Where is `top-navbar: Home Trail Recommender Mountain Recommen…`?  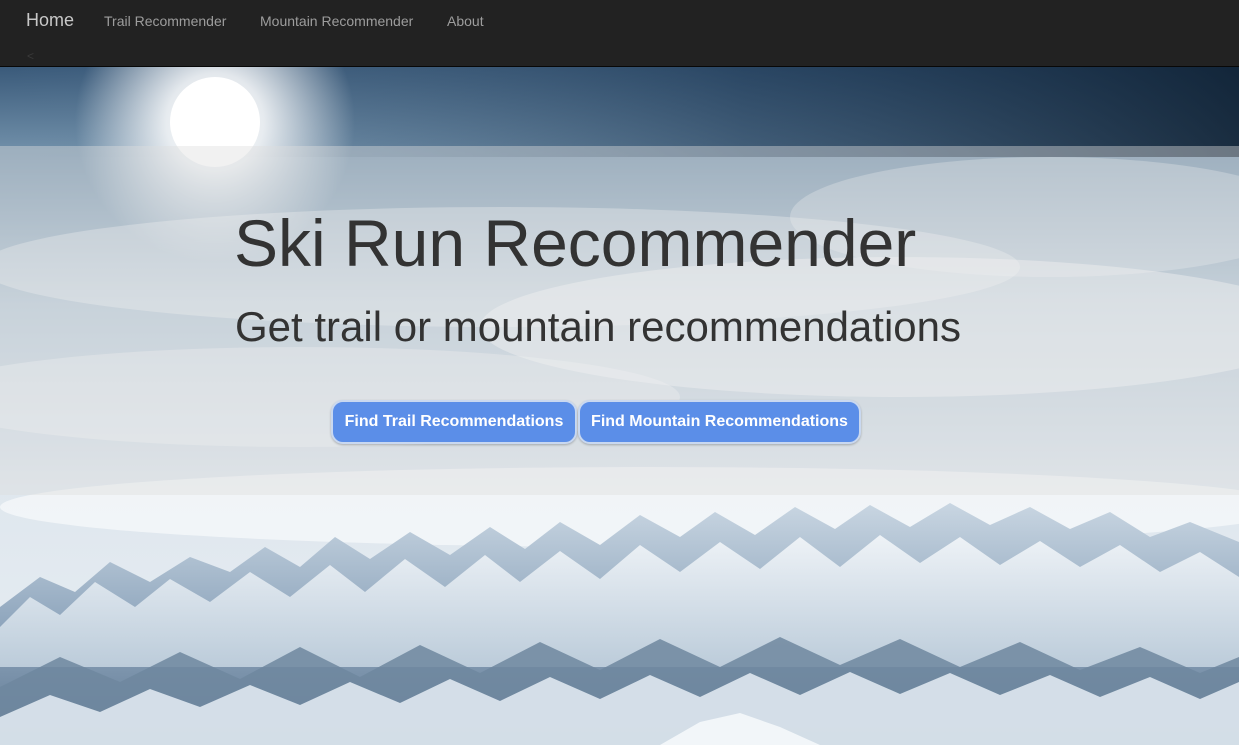
top-navbar: Home Trail Recommender Mountain Recommen… is located at coordinates (619, 33).